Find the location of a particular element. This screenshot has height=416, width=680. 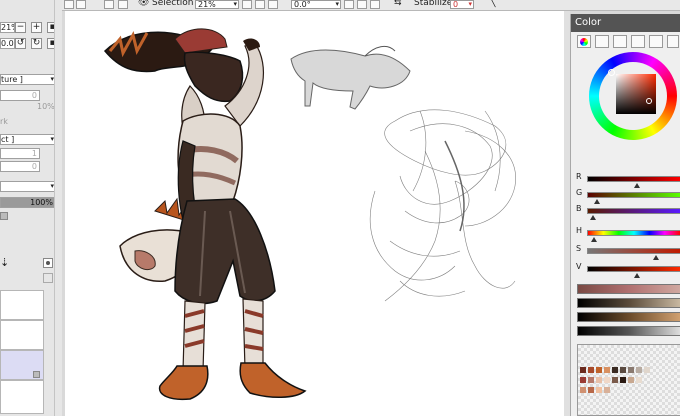

value-slider-handle is located at coordinates (637, 275).